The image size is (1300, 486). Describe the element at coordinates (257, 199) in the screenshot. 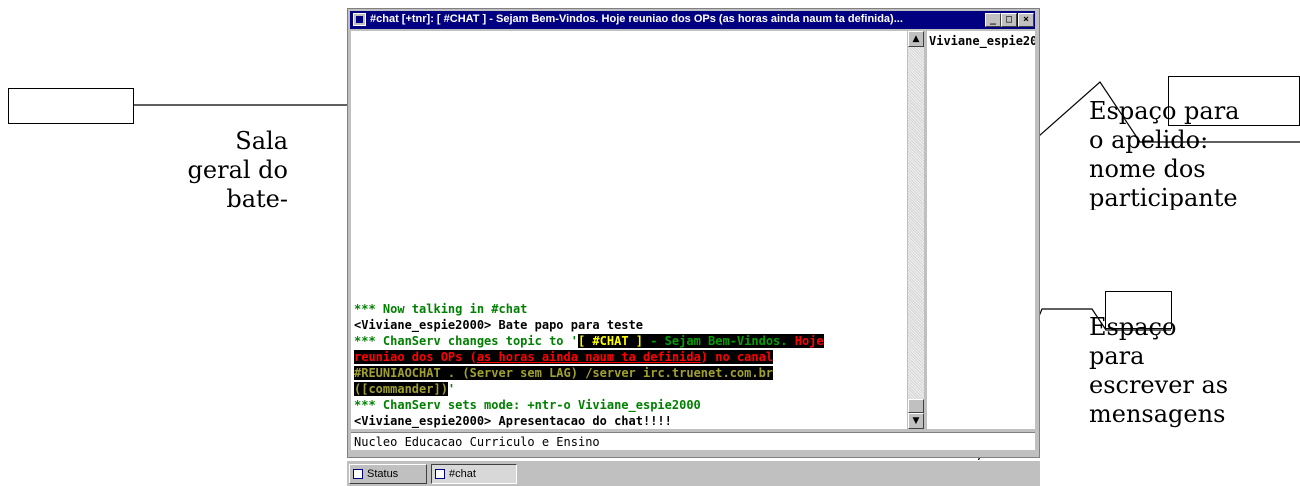

I see `annotation-line: bate-` at that location.